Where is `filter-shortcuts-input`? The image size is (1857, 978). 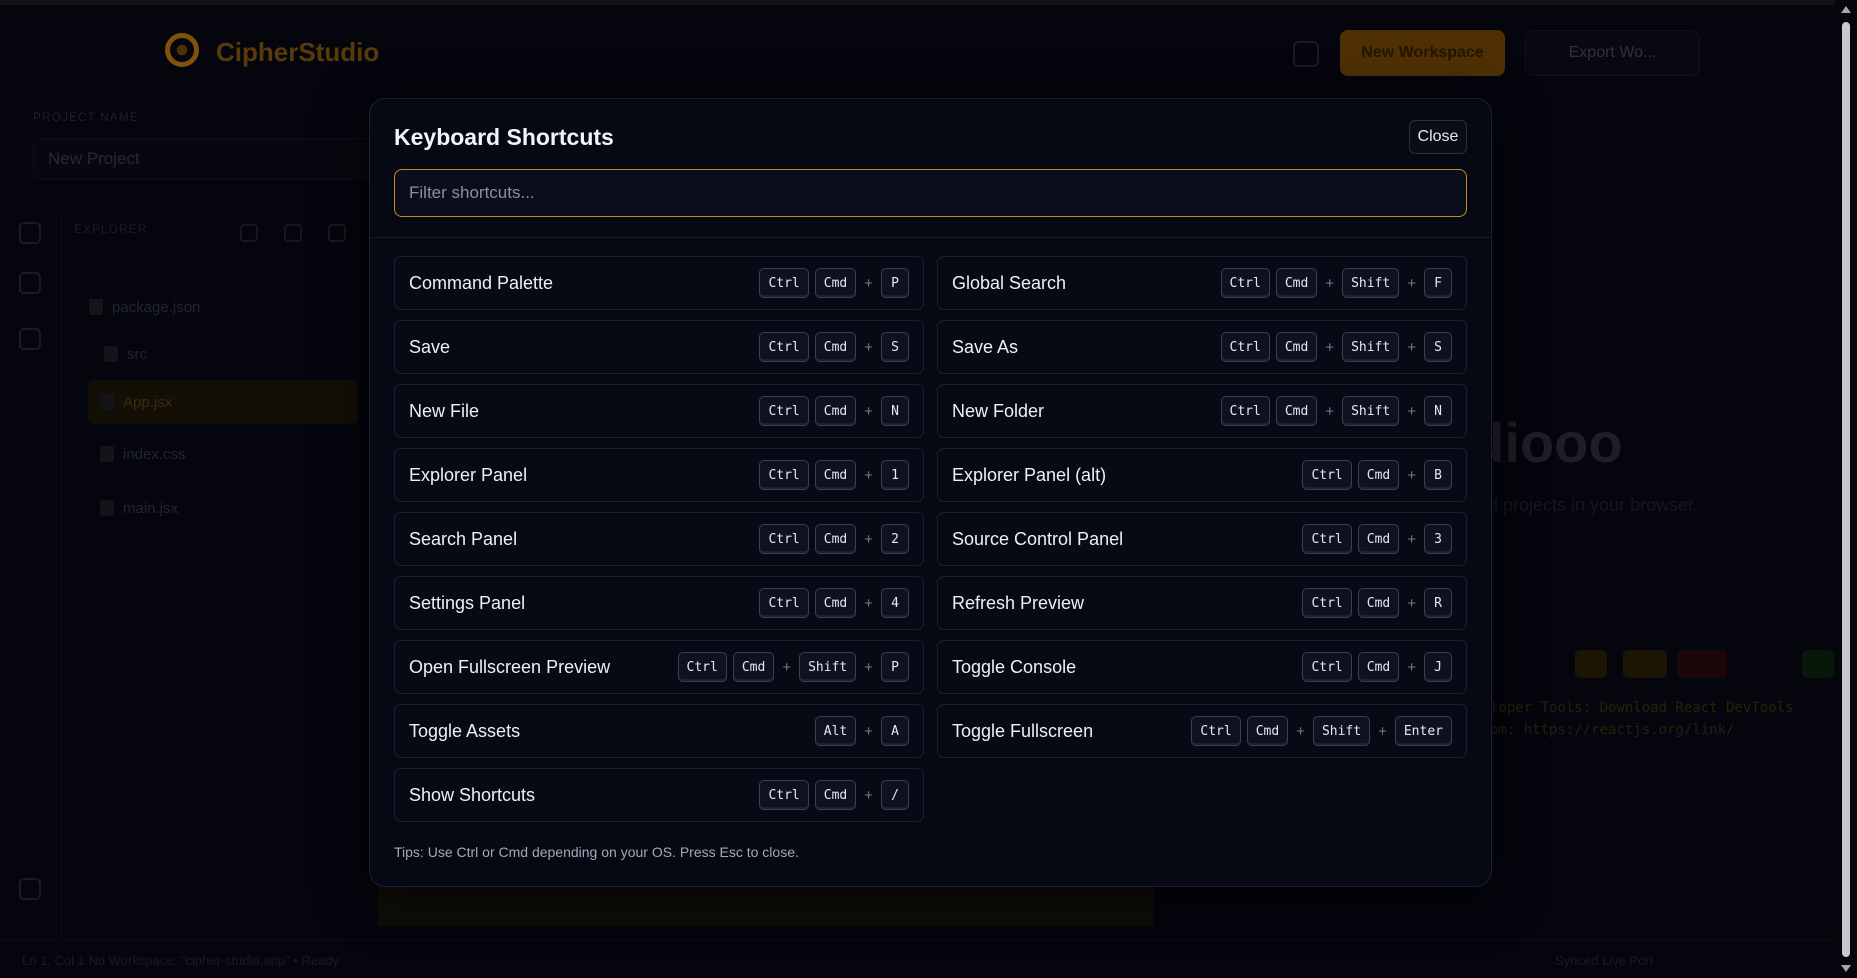 filter-shortcuts-input is located at coordinates (930, 193).